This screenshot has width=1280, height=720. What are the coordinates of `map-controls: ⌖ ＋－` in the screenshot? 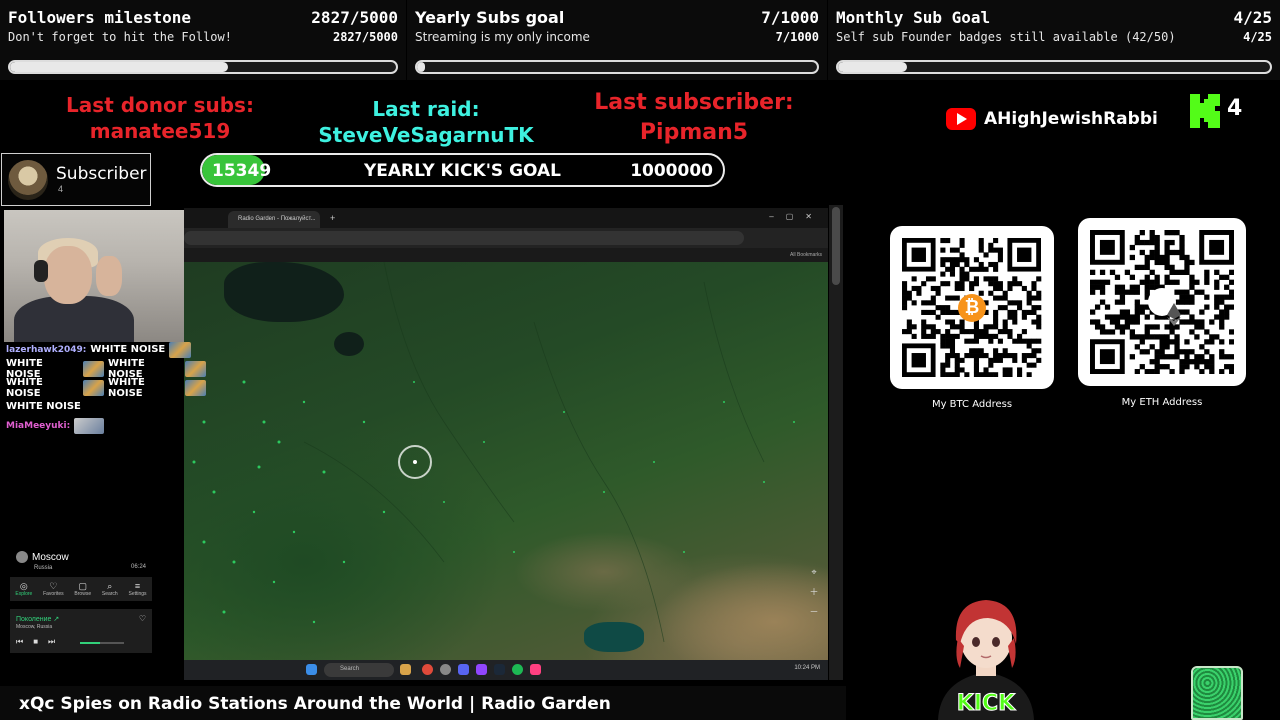 It's located at (814, 592).